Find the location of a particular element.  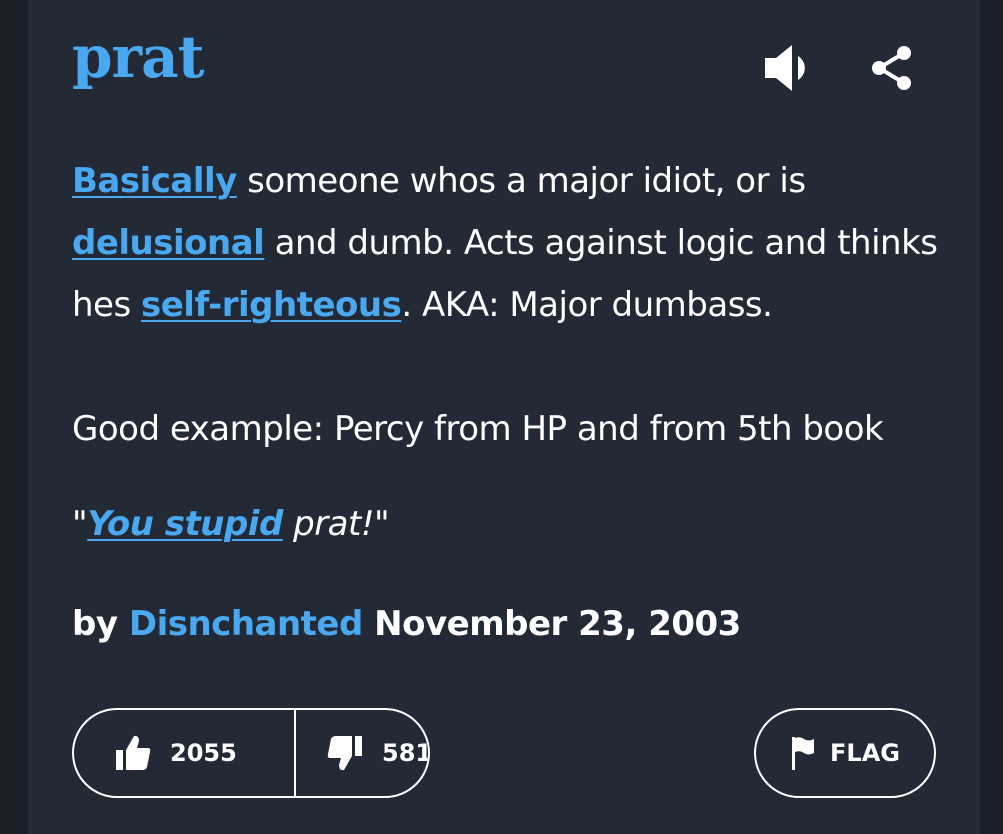

downvote-count: 581 is located at coordinates (406, 753).